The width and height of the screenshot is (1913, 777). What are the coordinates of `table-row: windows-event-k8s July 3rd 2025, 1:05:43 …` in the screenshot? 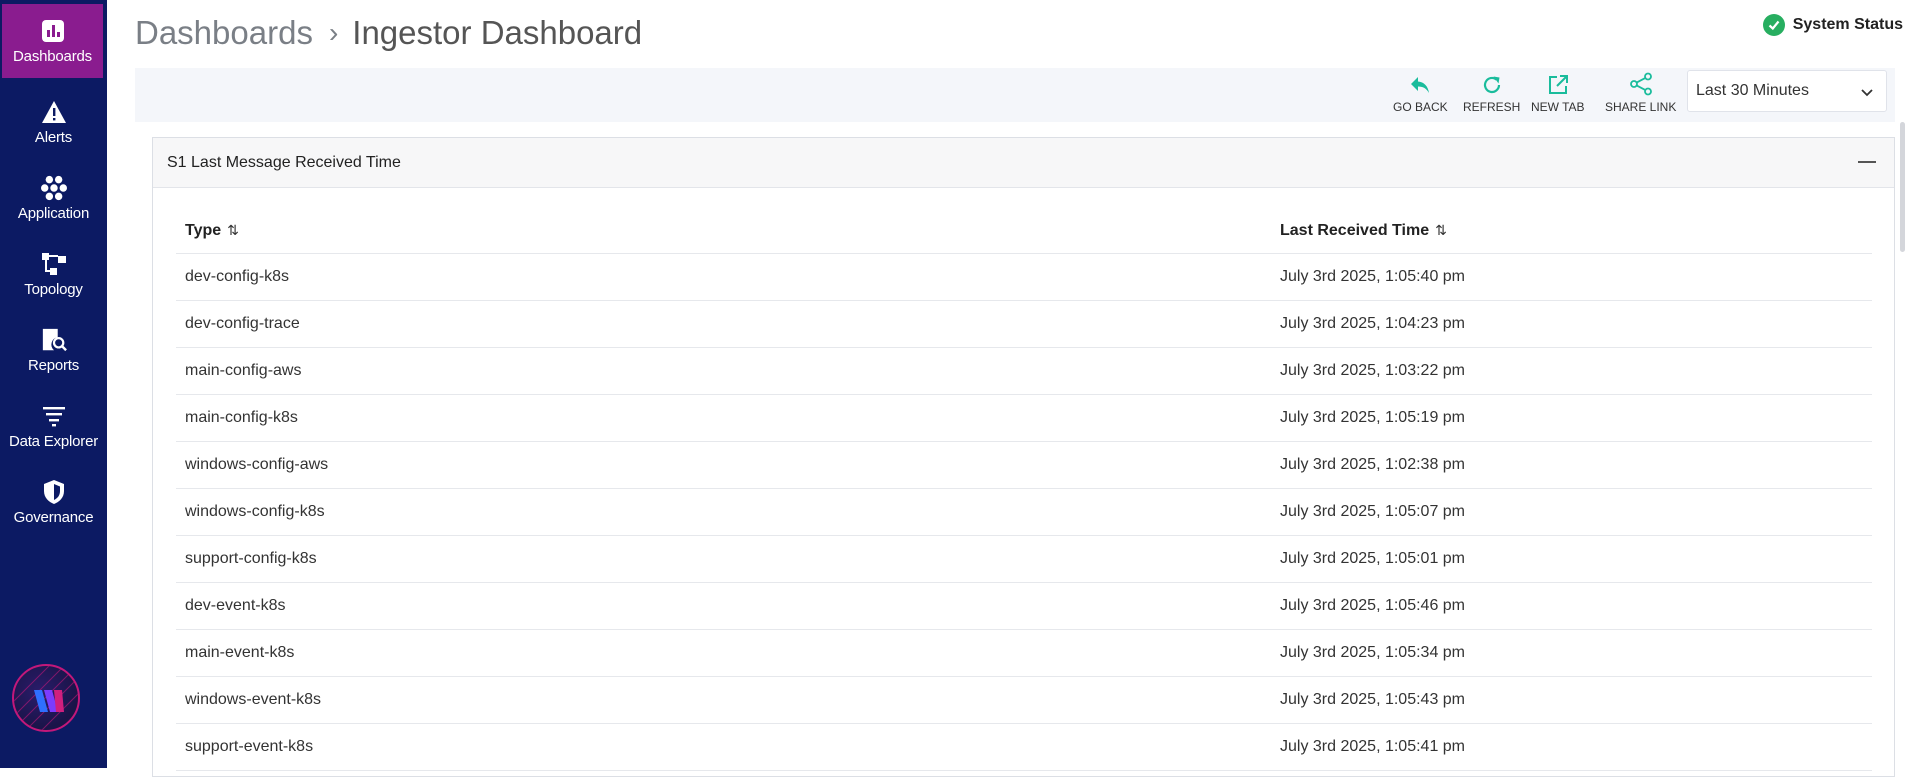 It's located at (1024, 700).